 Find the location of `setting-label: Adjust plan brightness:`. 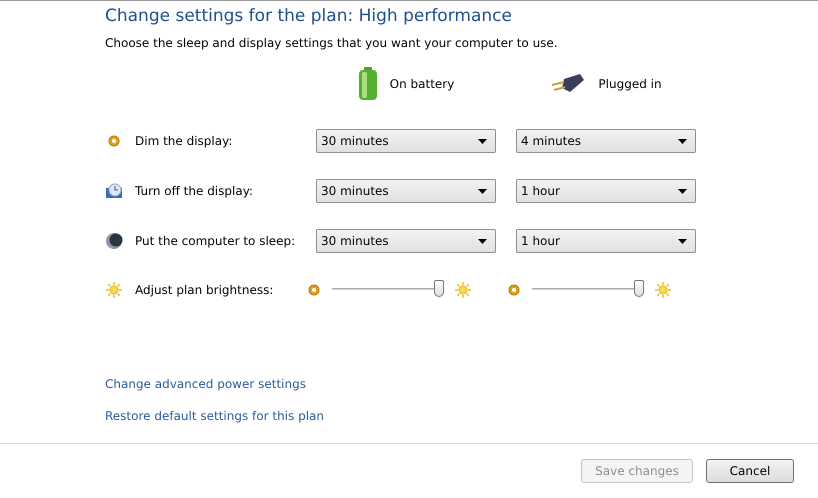

setting-label: Adjust plan brightness: is located at coordinates (204, 290).